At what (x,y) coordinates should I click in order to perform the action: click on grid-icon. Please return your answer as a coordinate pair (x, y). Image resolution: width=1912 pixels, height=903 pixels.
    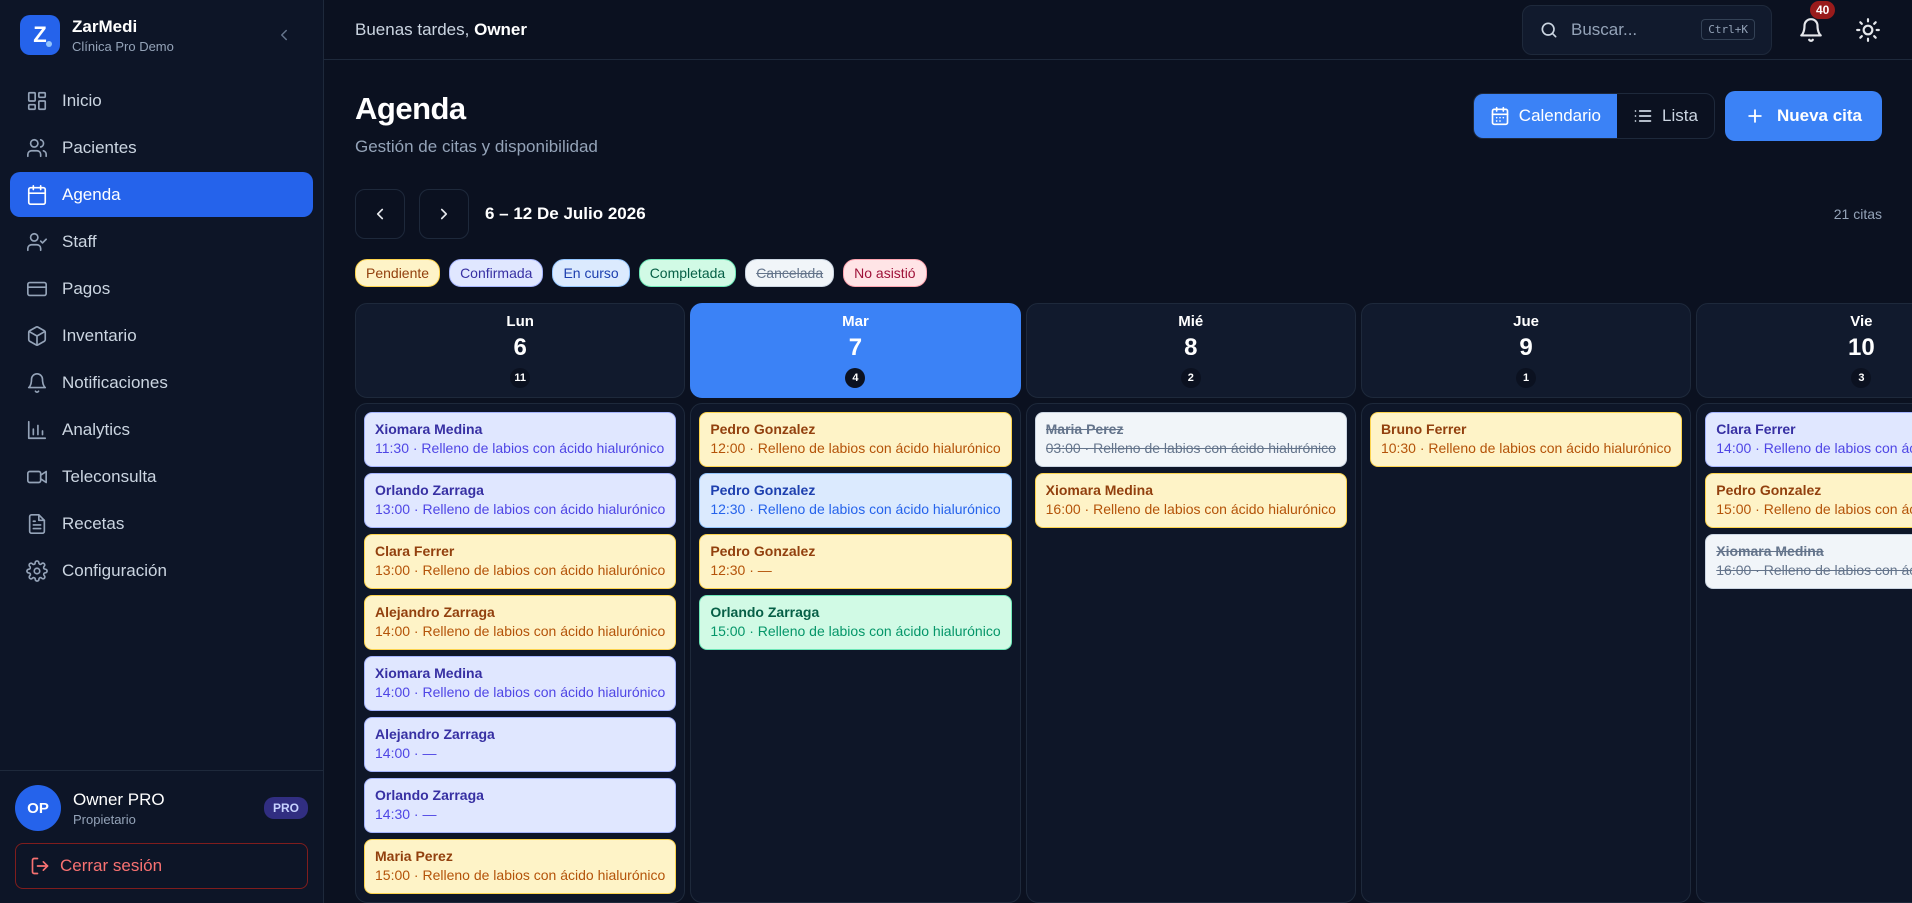
    Looking at the image, I should click on (37, 100).